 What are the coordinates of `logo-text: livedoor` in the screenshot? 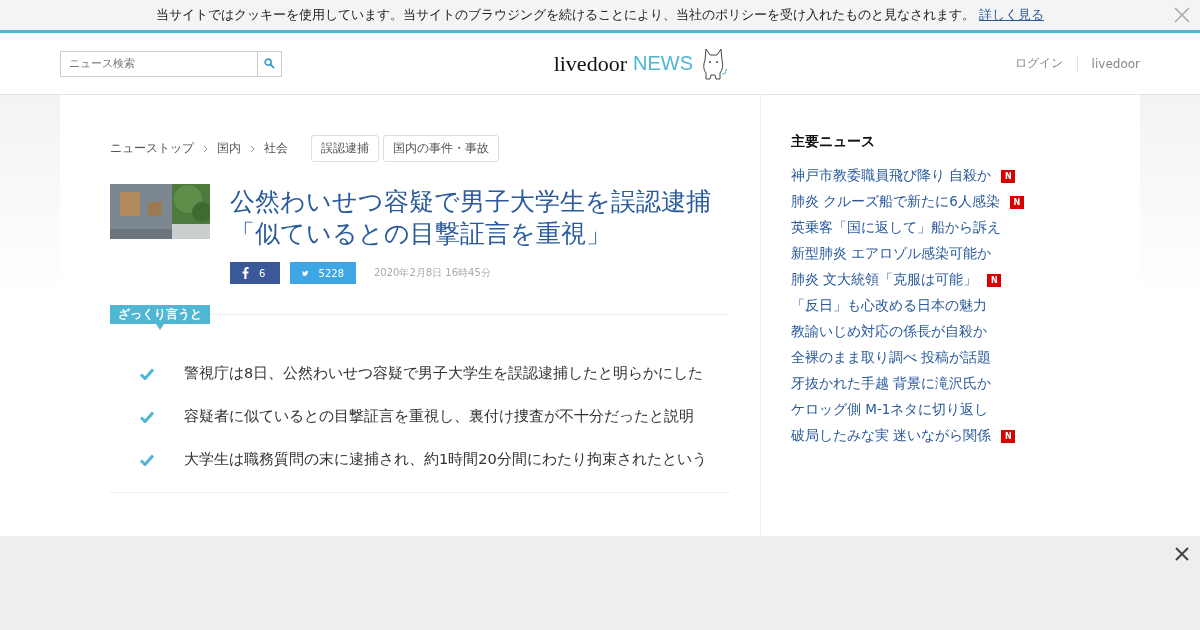 It's located at (590, 63).